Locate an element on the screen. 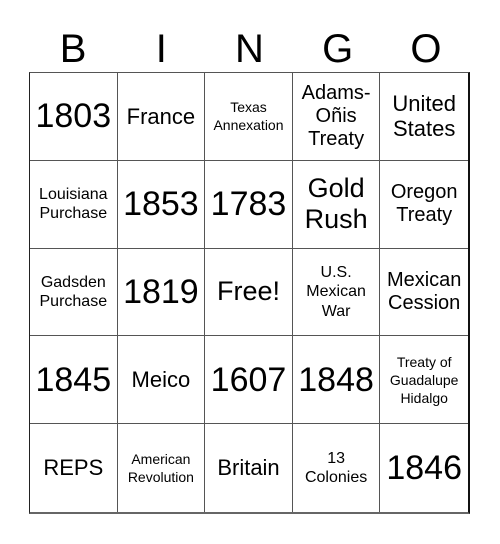 This screenshot has height=544, width=500. header-letter-g: G is located at coordinates (338, 49).